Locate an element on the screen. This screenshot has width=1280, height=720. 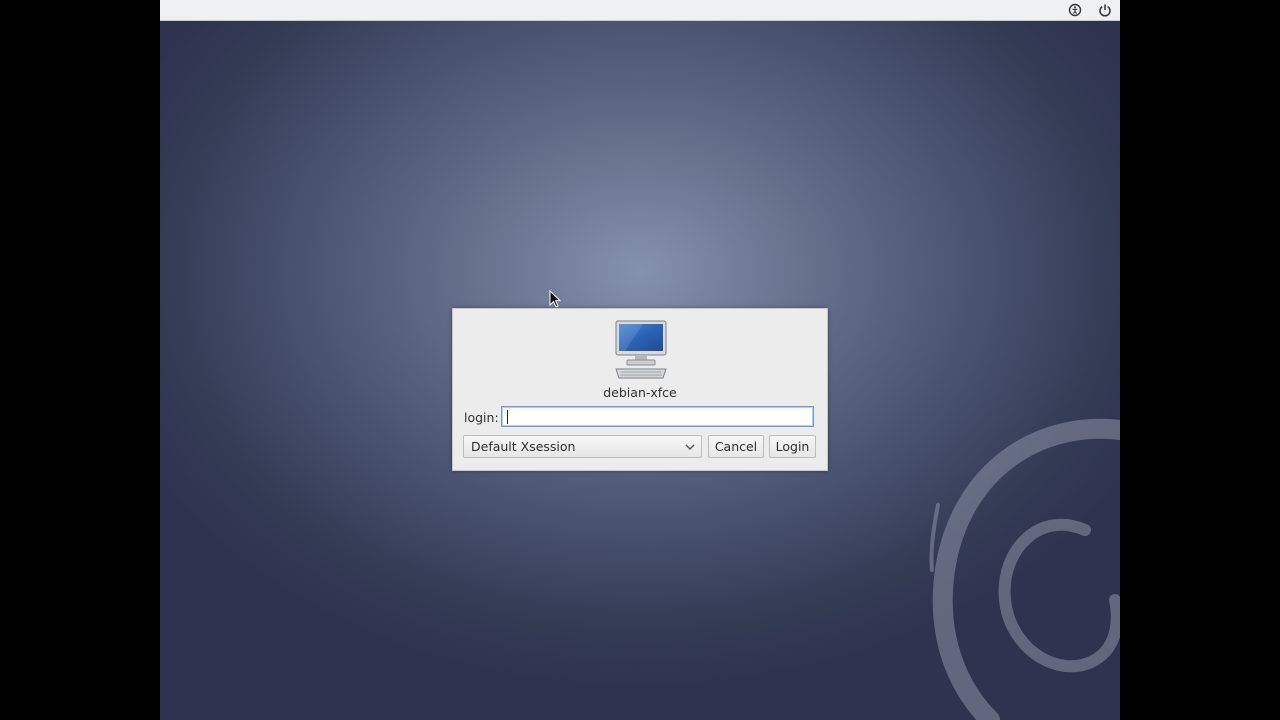
session-select-value: Default Xsession is located at coordinates (523, 446).